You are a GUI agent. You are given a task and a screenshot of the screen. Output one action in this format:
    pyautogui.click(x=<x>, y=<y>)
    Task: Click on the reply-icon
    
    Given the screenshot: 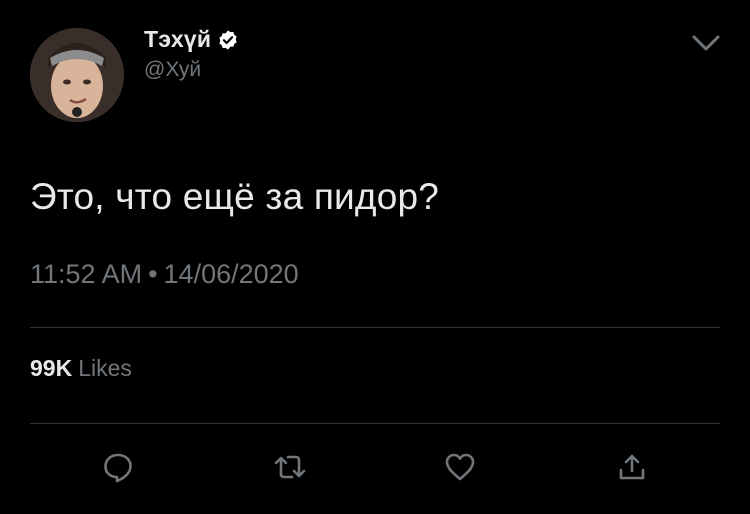 What is the action you would take?
    pyautogui.click(x=118, y=468)
    